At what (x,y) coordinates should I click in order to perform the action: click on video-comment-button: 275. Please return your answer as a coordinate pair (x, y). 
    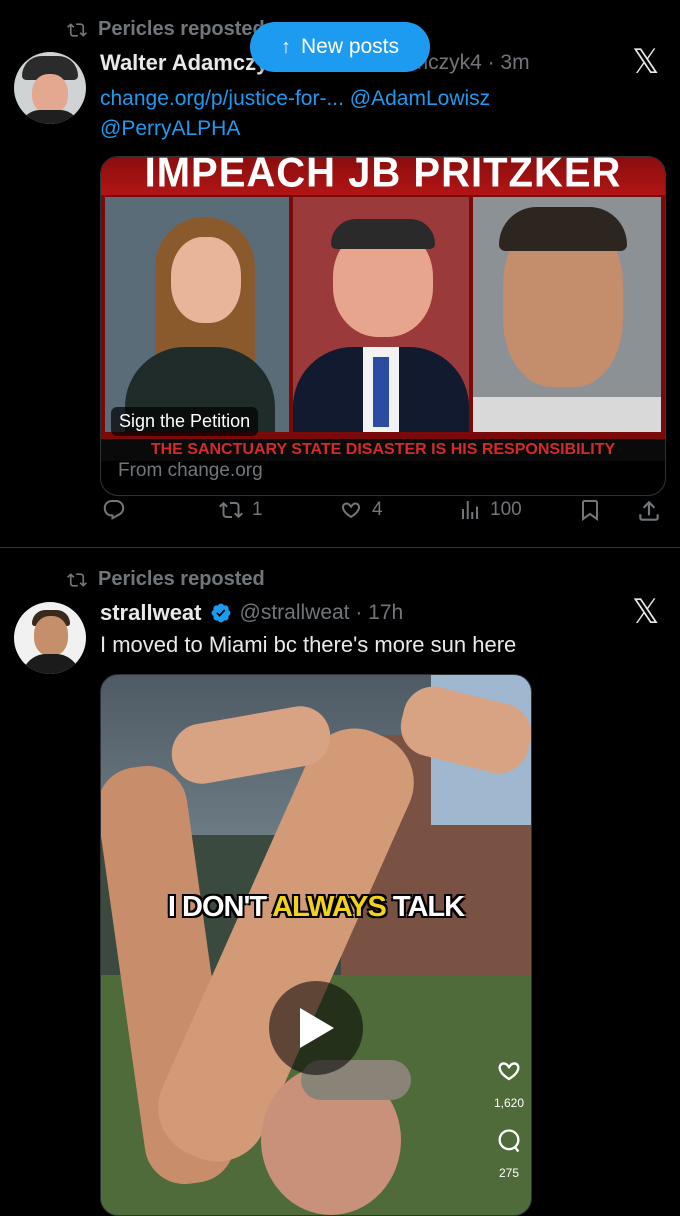
    Looking at the image, I should click on (509, 1153).